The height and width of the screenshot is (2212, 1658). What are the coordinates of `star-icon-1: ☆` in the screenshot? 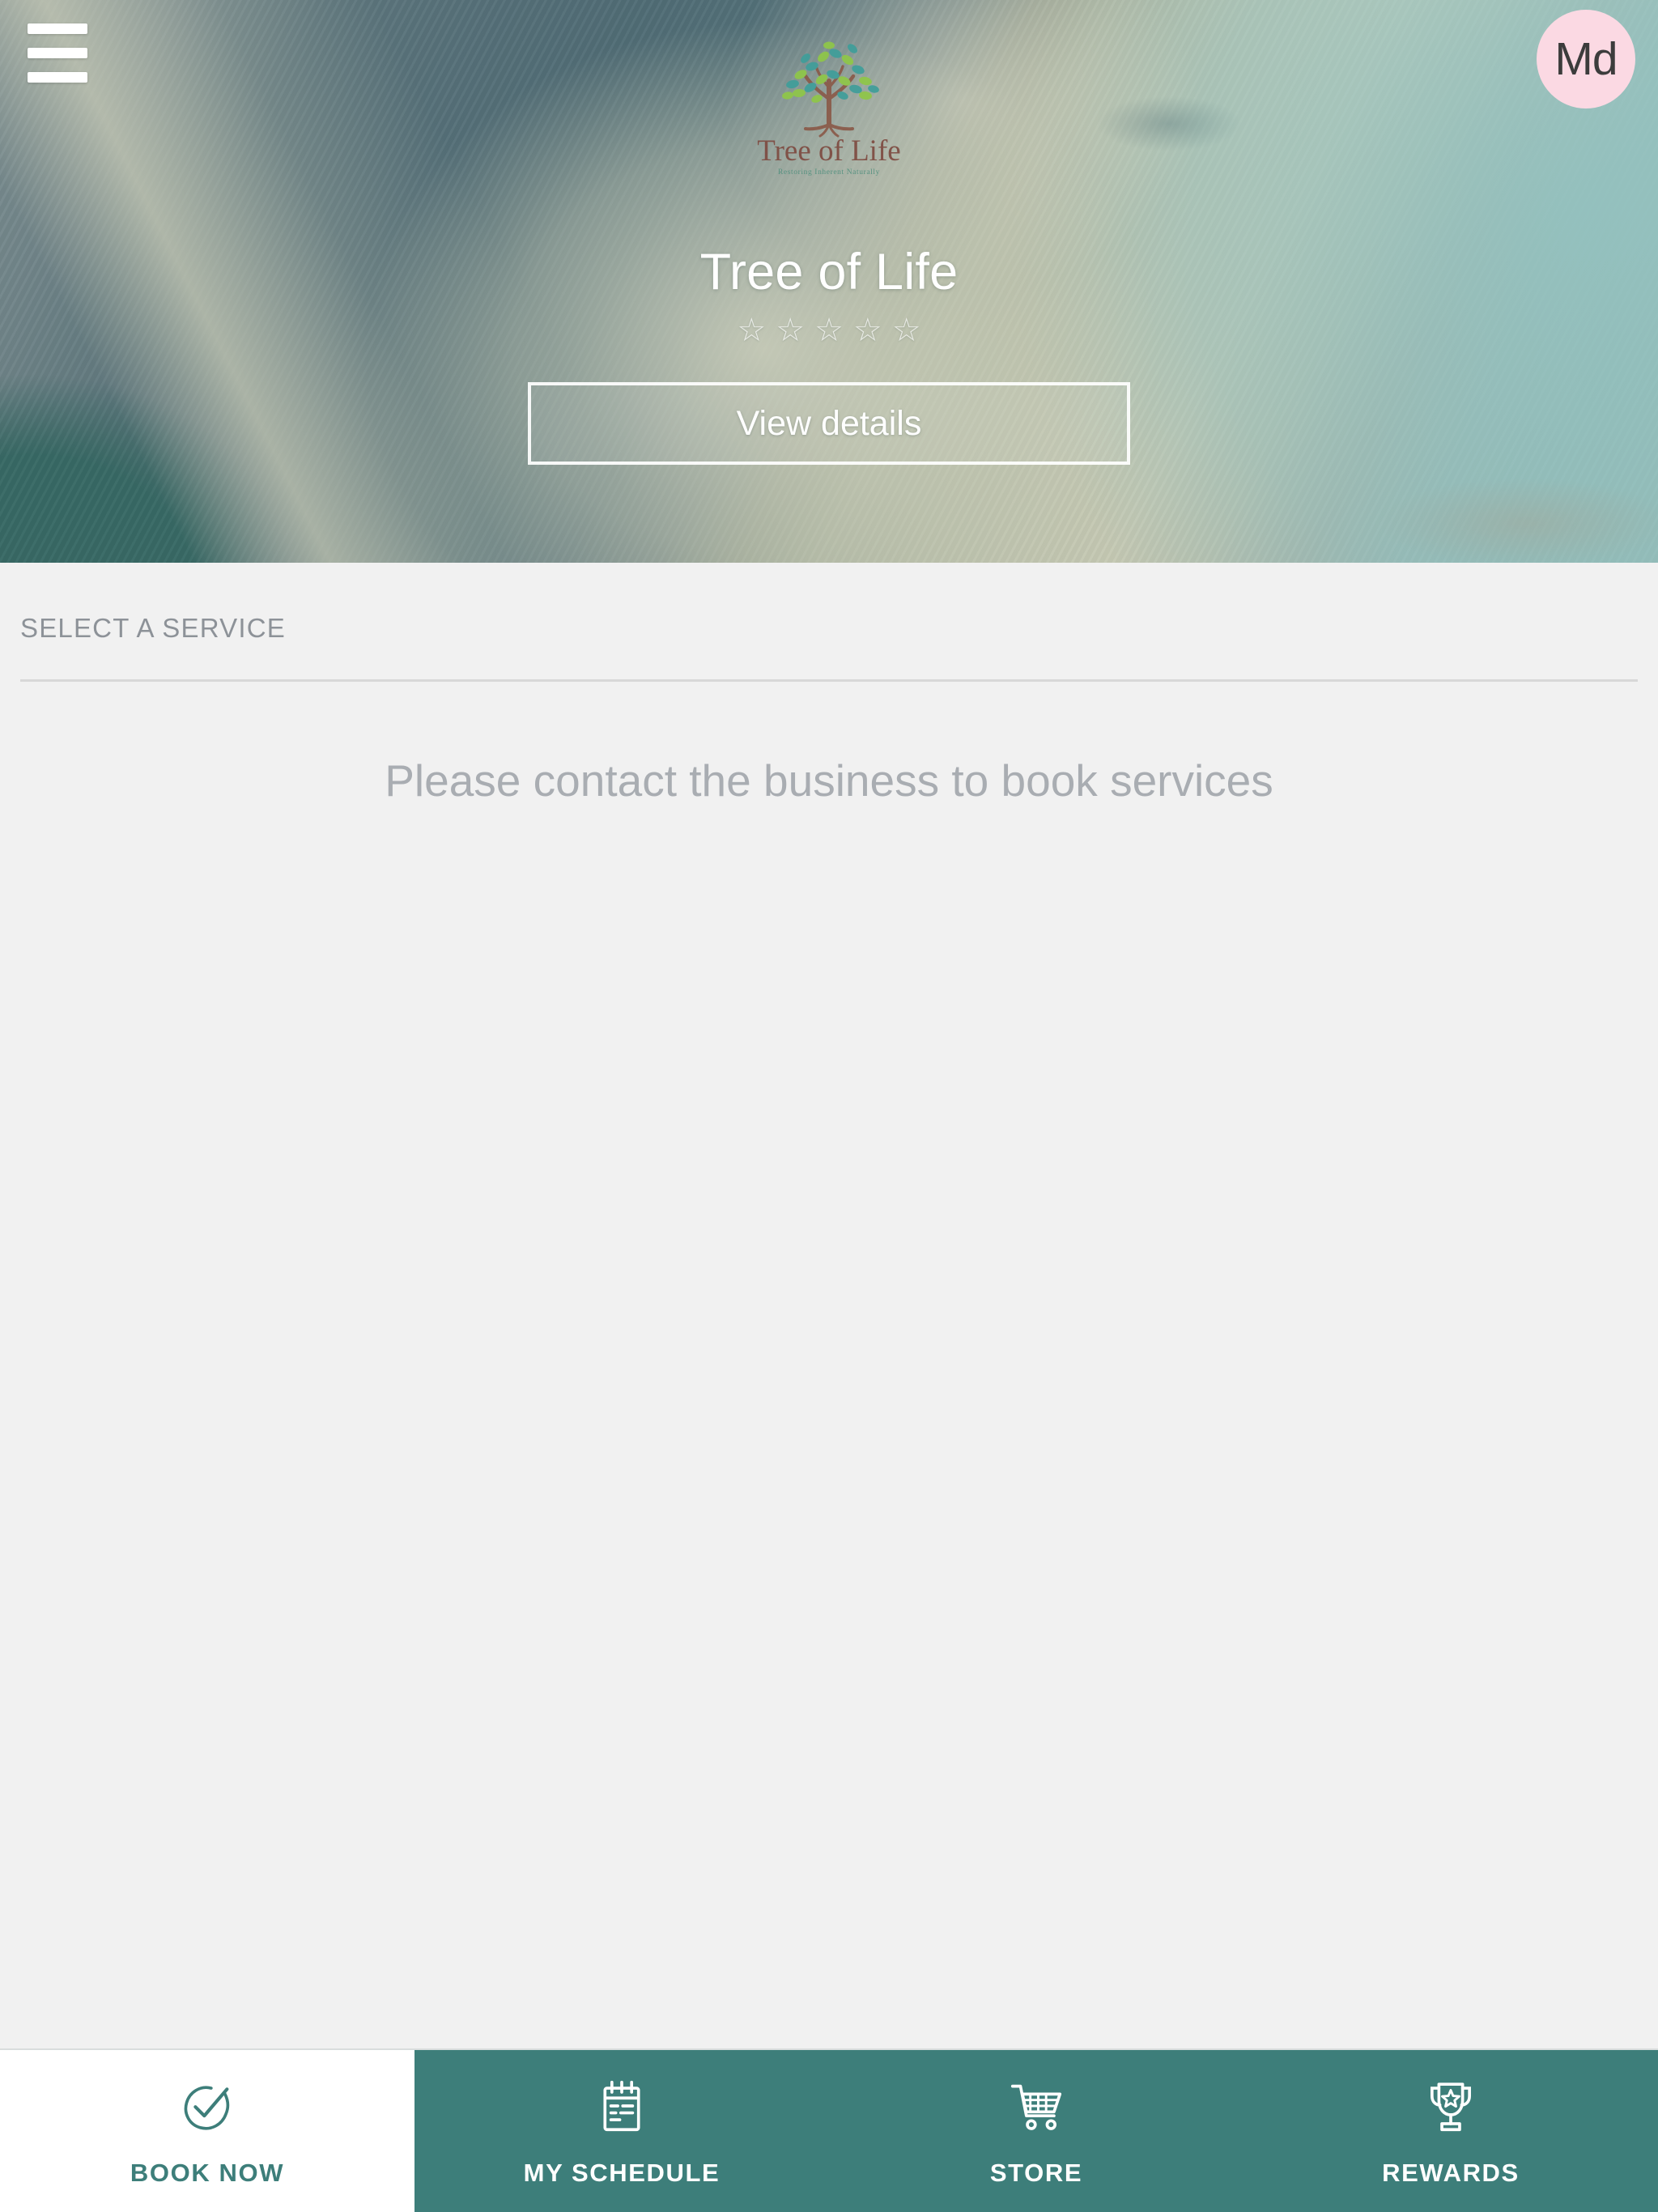 It's located at (751, 330).